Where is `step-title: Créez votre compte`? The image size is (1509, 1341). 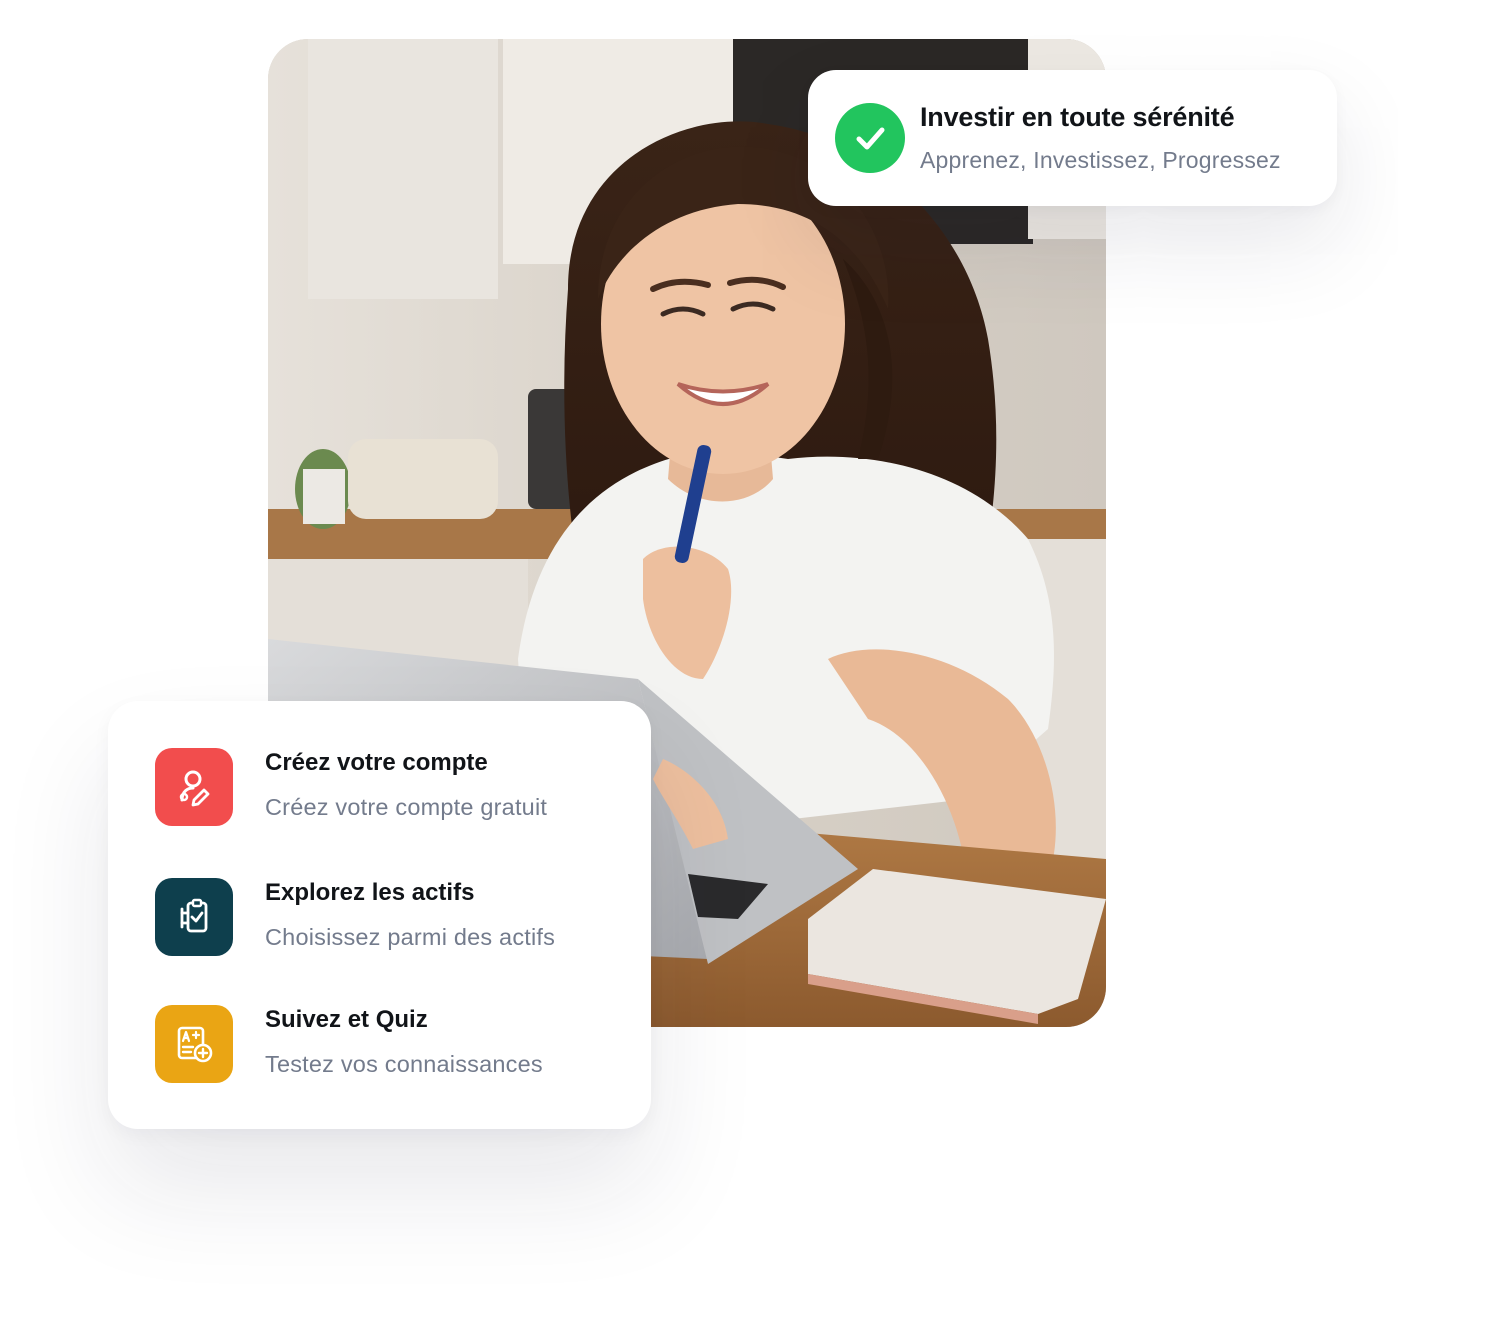 step-title: Créez votre compte is located at coordinates (376, 762).